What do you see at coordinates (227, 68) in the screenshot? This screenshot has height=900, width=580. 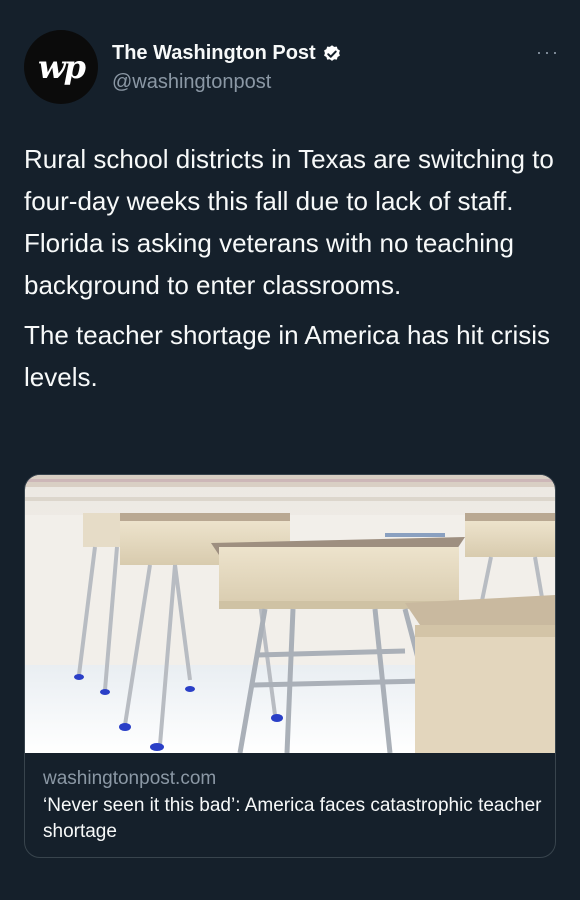 I see `account-names: The Washington Post @washingtonpost` at bounding box center [227, 68].